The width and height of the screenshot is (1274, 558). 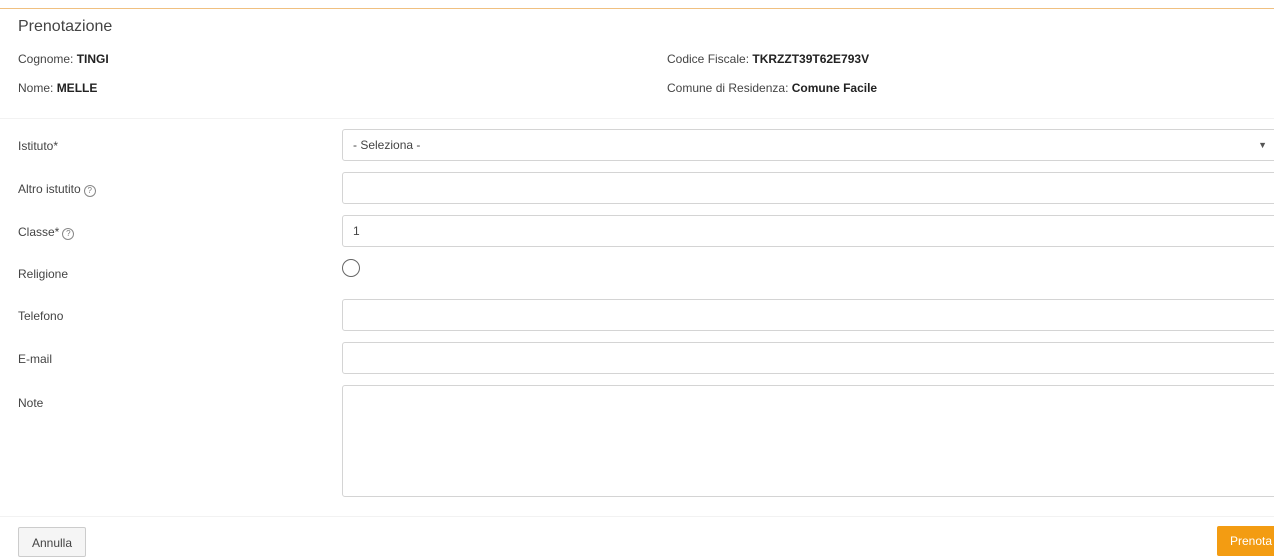 What do you see at coordinates (811, 59) in the screenshot?
I see `codice-fiscale-value: TKRZZT39T62E793V` at bounding box center [811, 59].